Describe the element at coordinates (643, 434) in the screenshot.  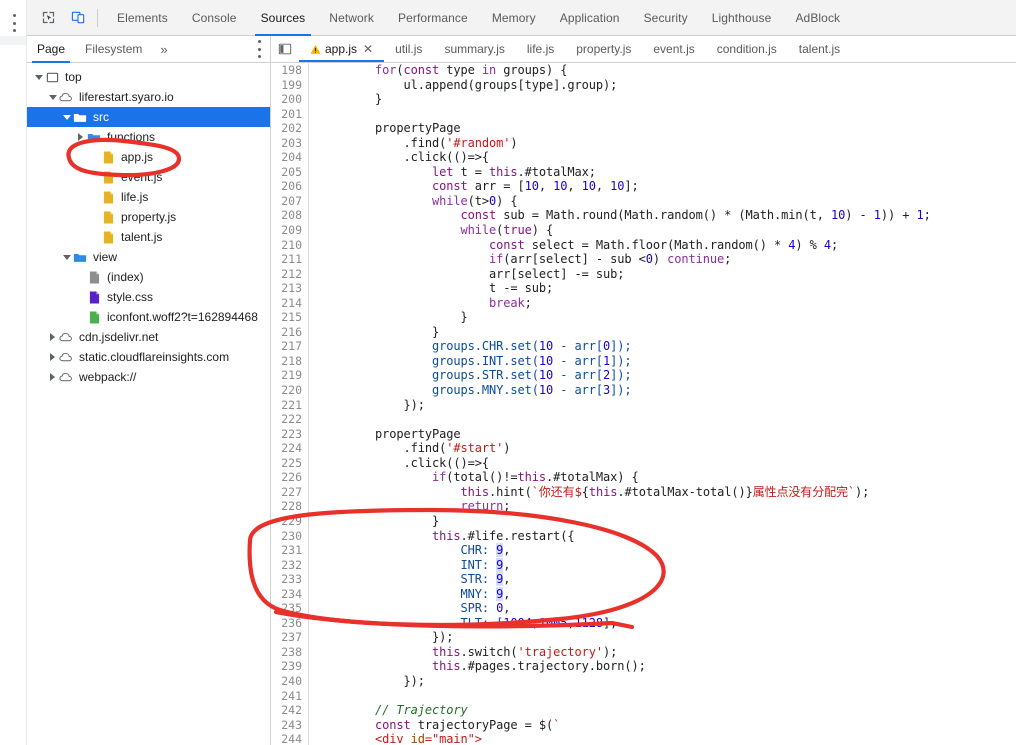
I see `code-line: 223 propertyPage` at that location.